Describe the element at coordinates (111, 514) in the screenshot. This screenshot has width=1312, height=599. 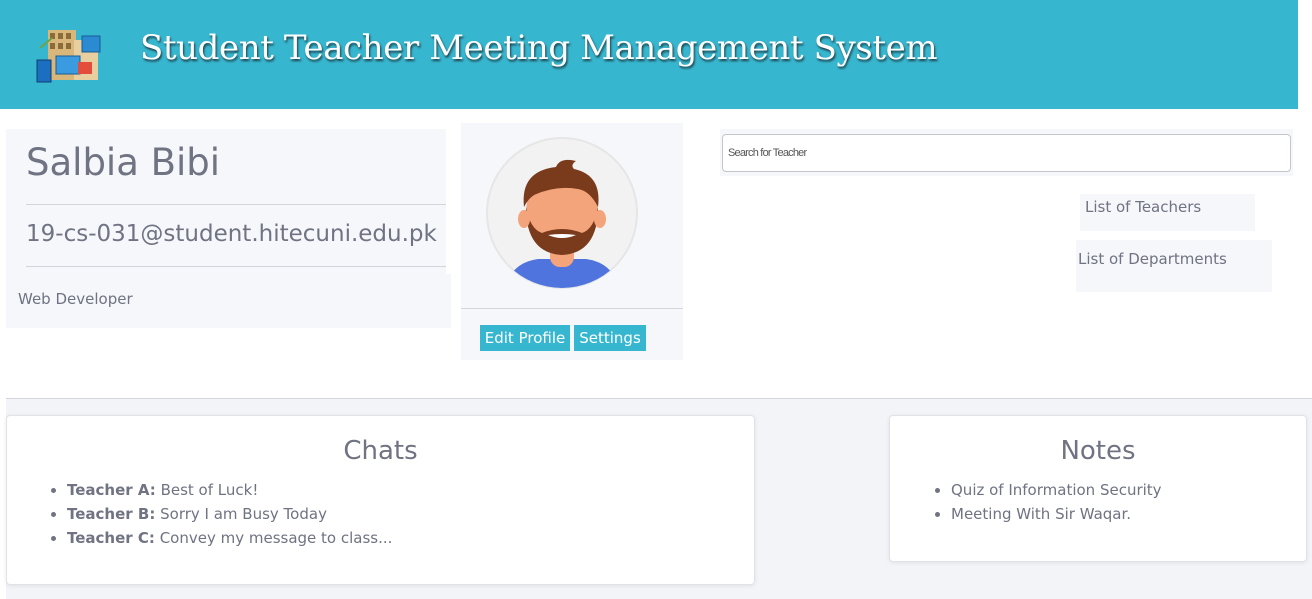
I see `chat-sender: Teacher B:` at that location.